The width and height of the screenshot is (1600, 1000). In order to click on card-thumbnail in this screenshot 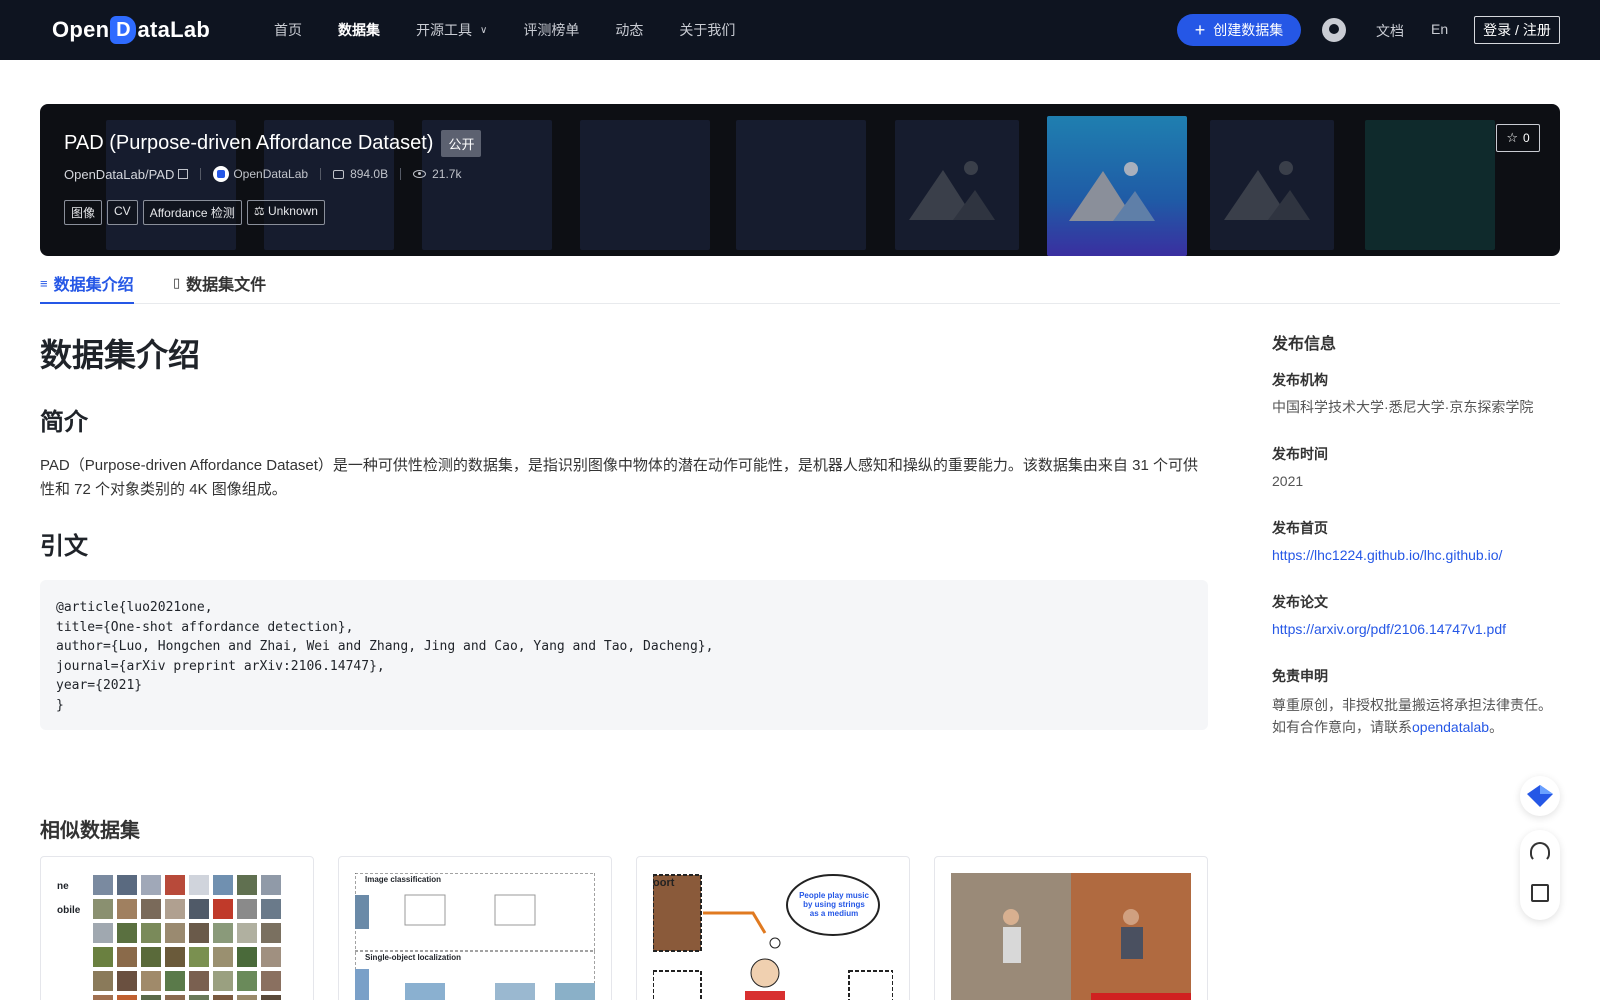, I will do `click(1071, 936)`.